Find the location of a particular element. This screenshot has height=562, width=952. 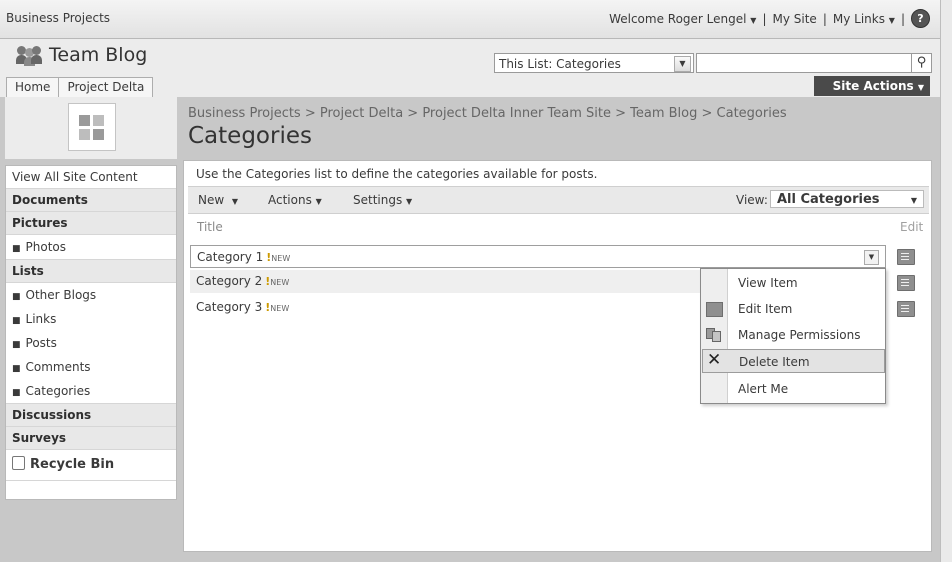

site-logo-icon is located at coordinates (92, 127).